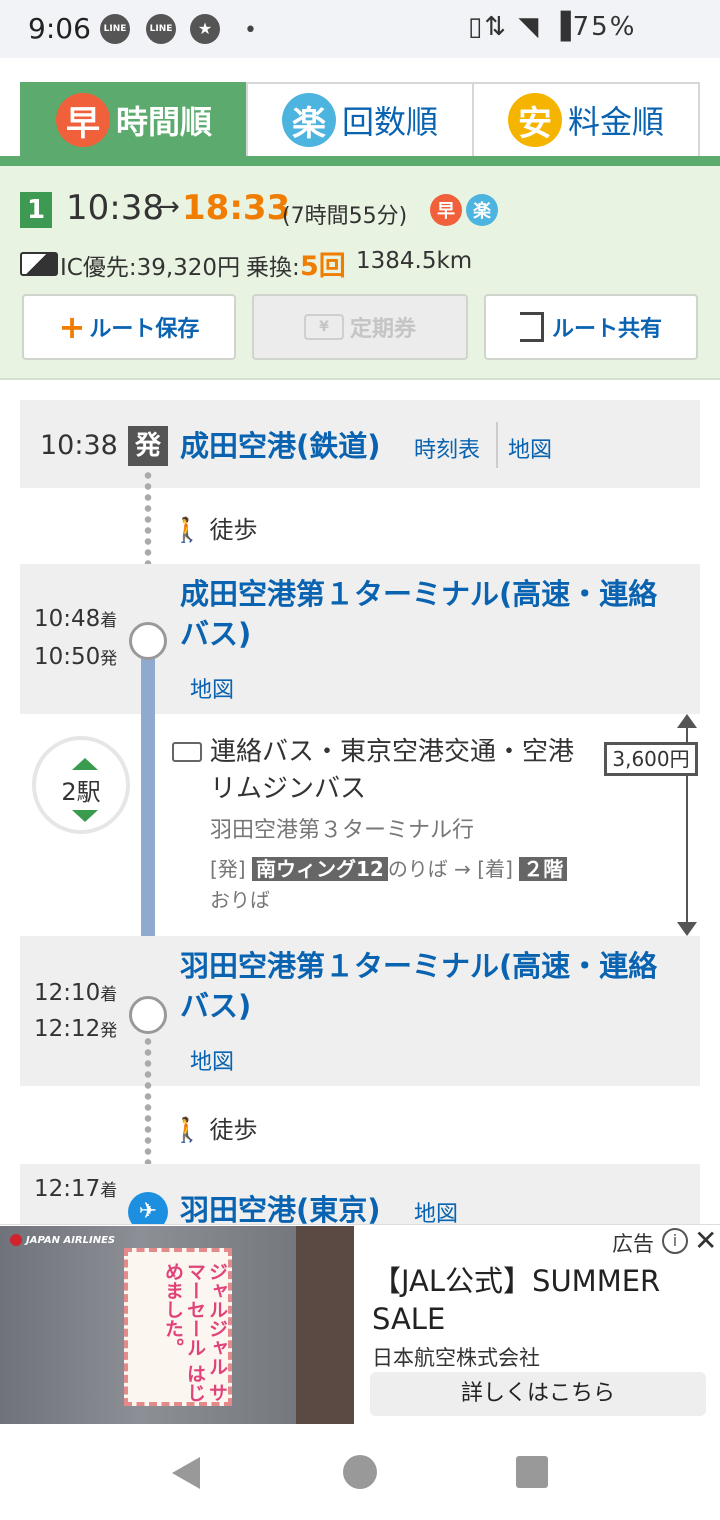  I want to click on tab-time-order: 早 時間順, so click(134, 120).